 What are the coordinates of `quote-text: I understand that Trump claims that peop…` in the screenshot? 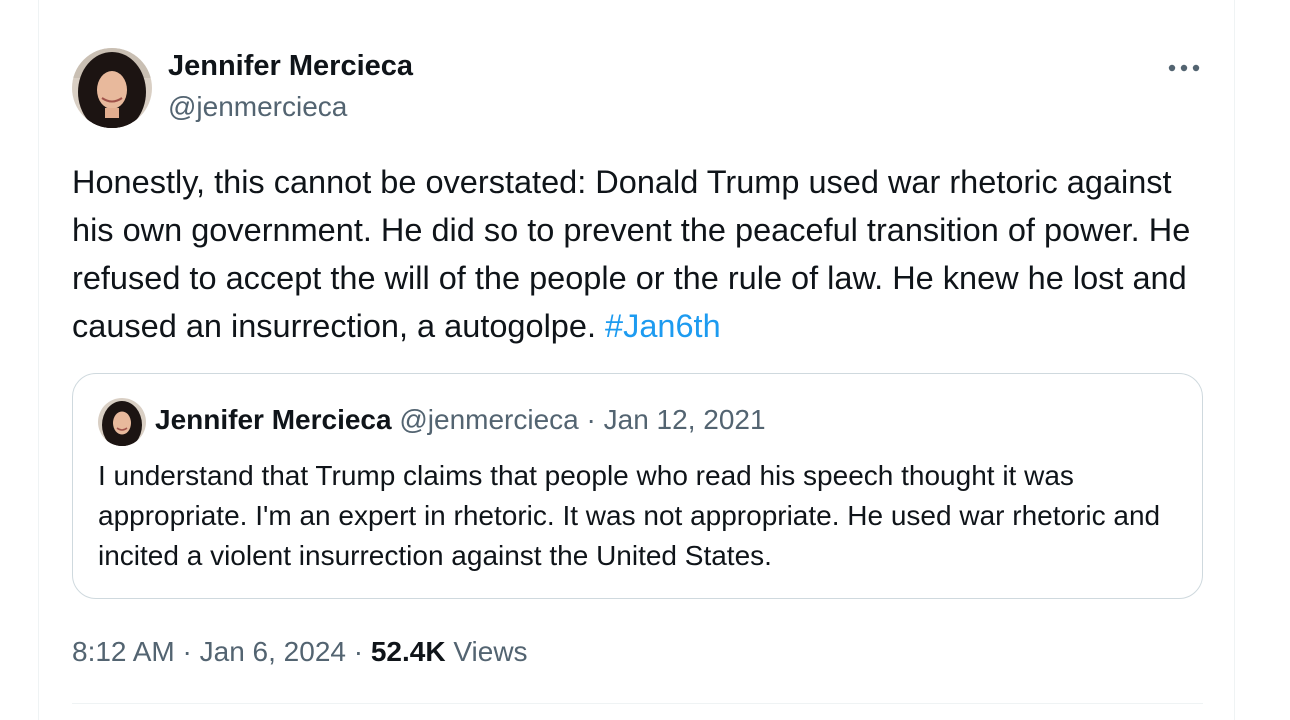 It's located at (629, 515).